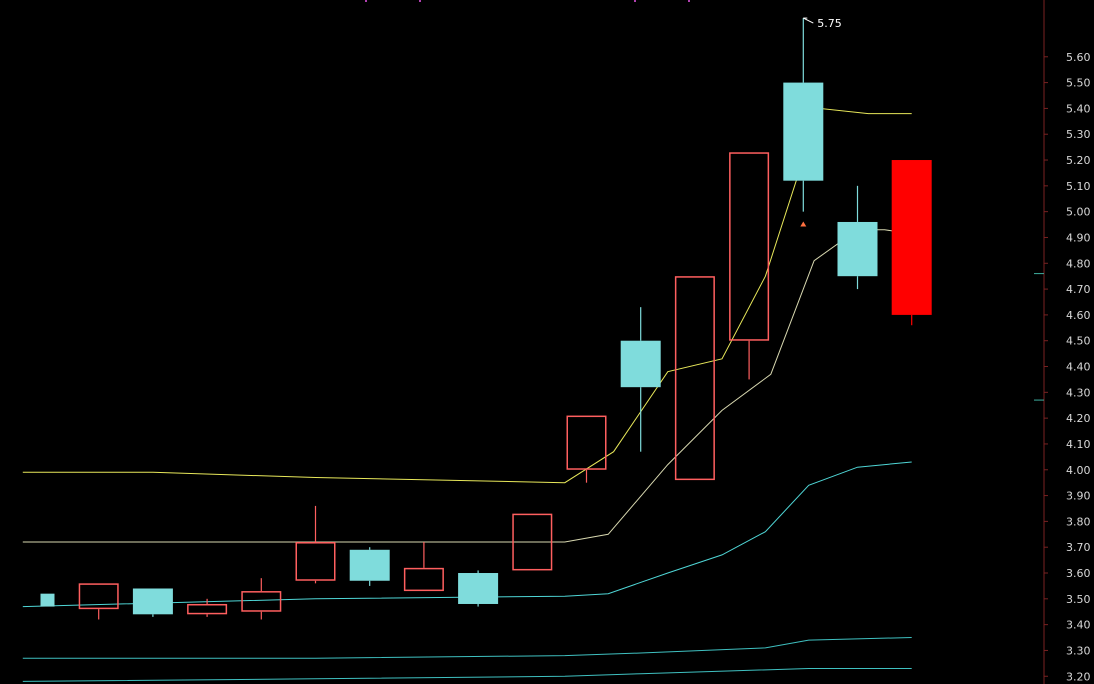 The height and width of the screenshot is (684, 1094). I want to click on y-tick-label: 3.90, so click(1078, 496).